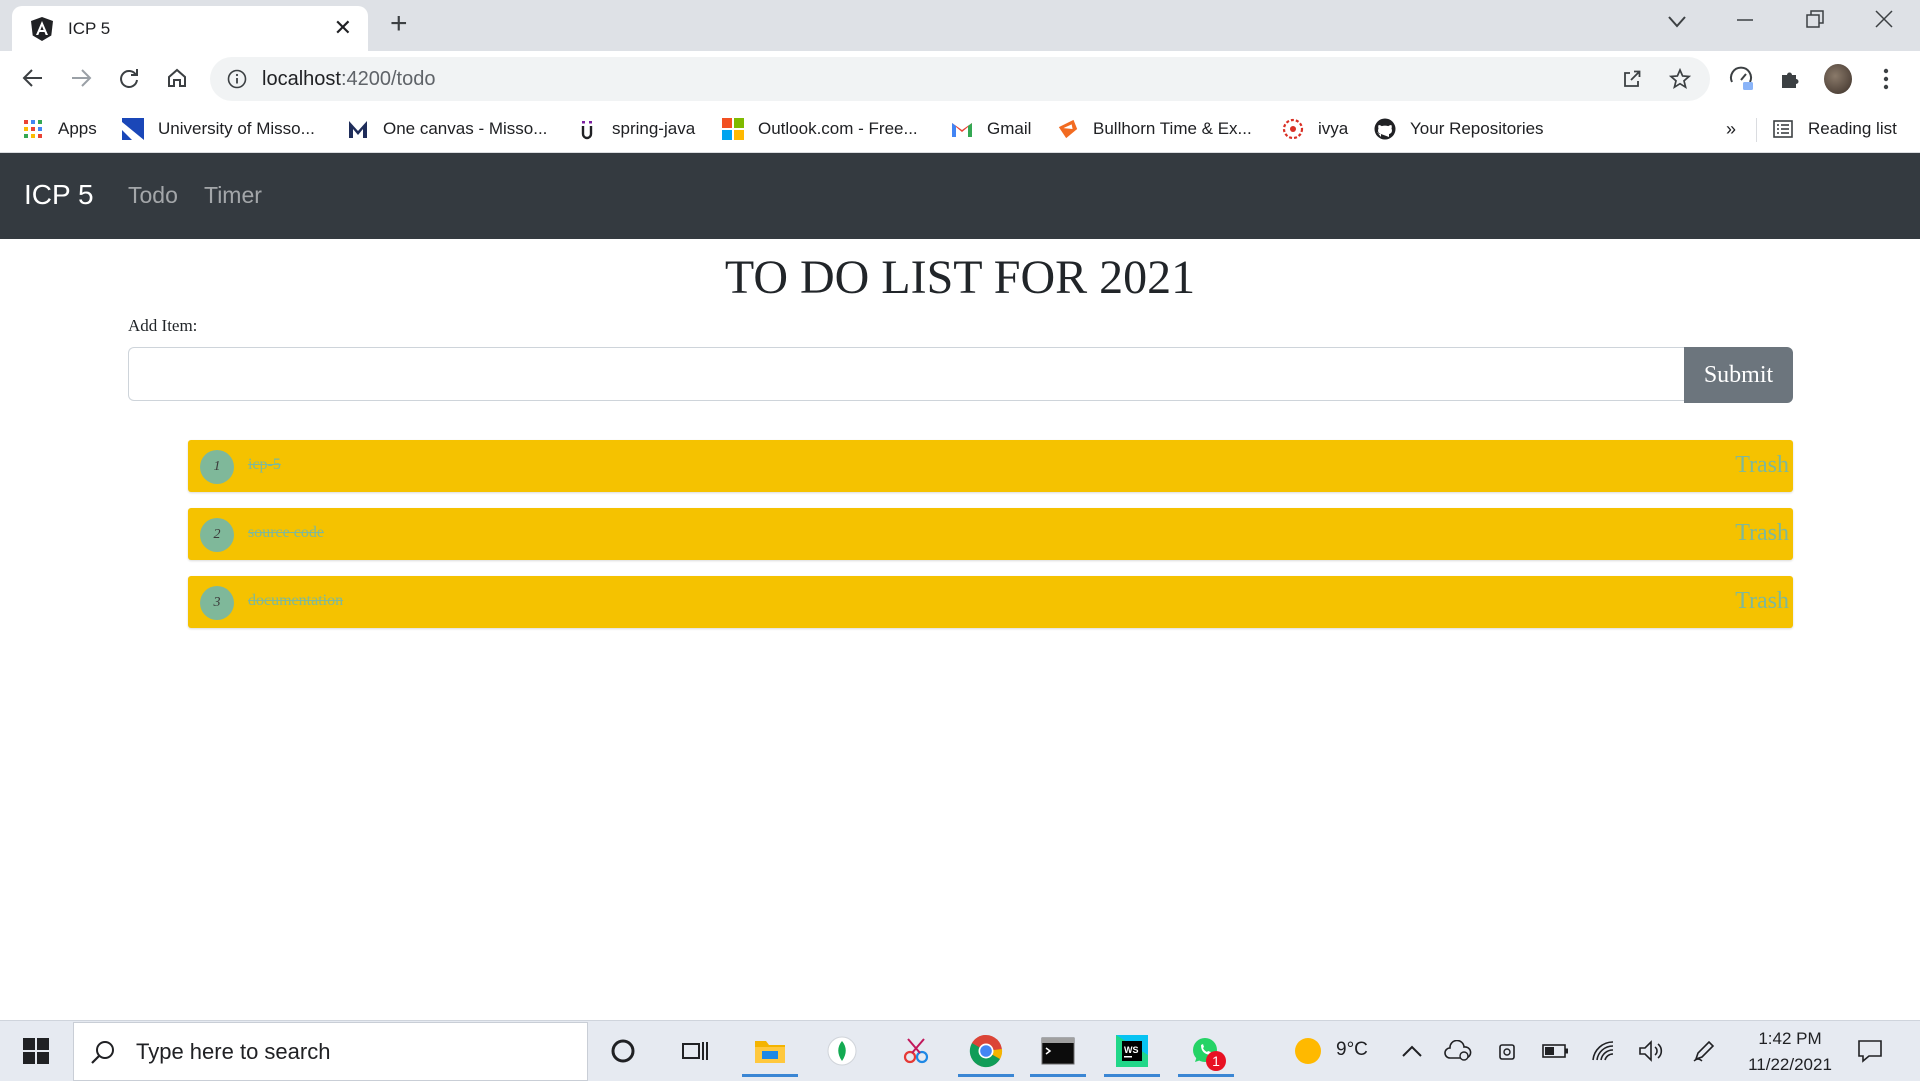 Image resolution: width=1920 pixels, height=1081 pixels. Describe the element at coordinates (587, 129) in the screenshot. I see `spring-icon` at that location.